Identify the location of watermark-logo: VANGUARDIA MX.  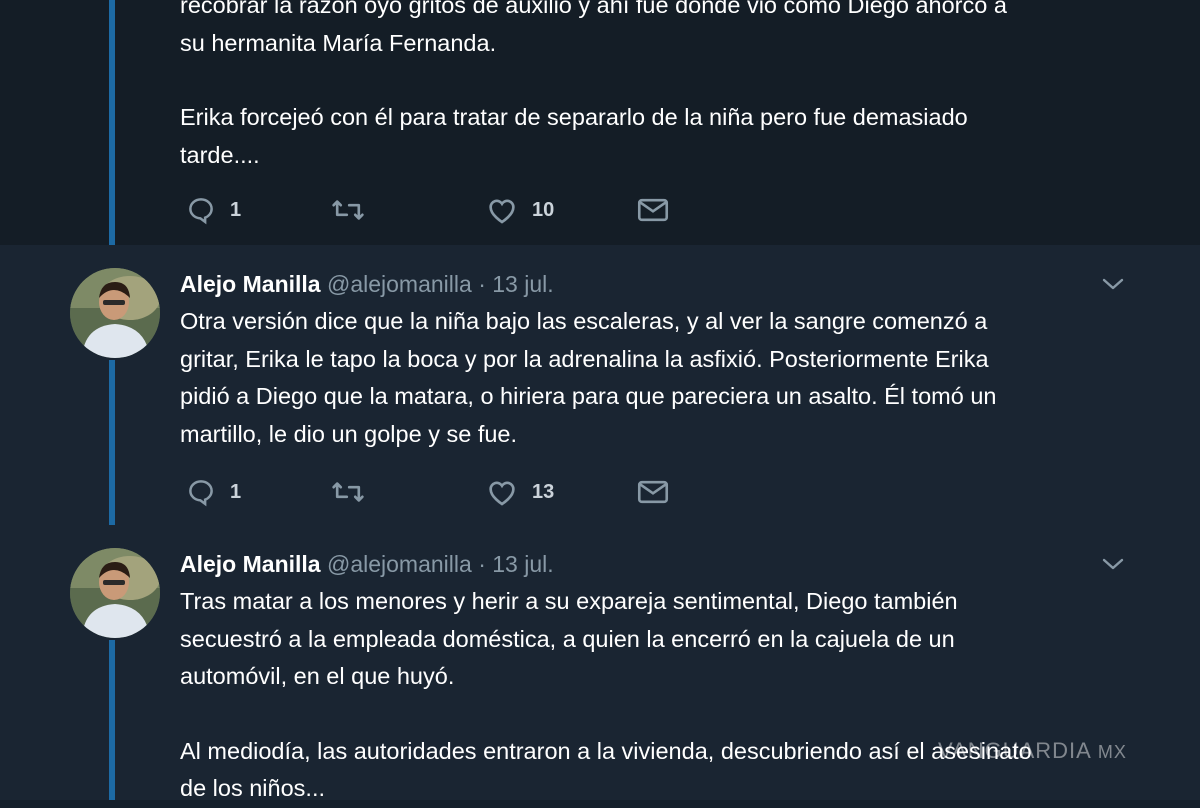
(1032, 751).